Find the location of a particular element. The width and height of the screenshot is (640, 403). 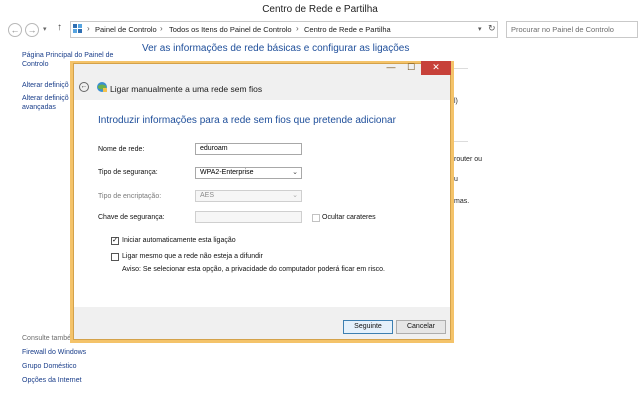

background-text-fragment: router ou is located at coordinates (468, 159).